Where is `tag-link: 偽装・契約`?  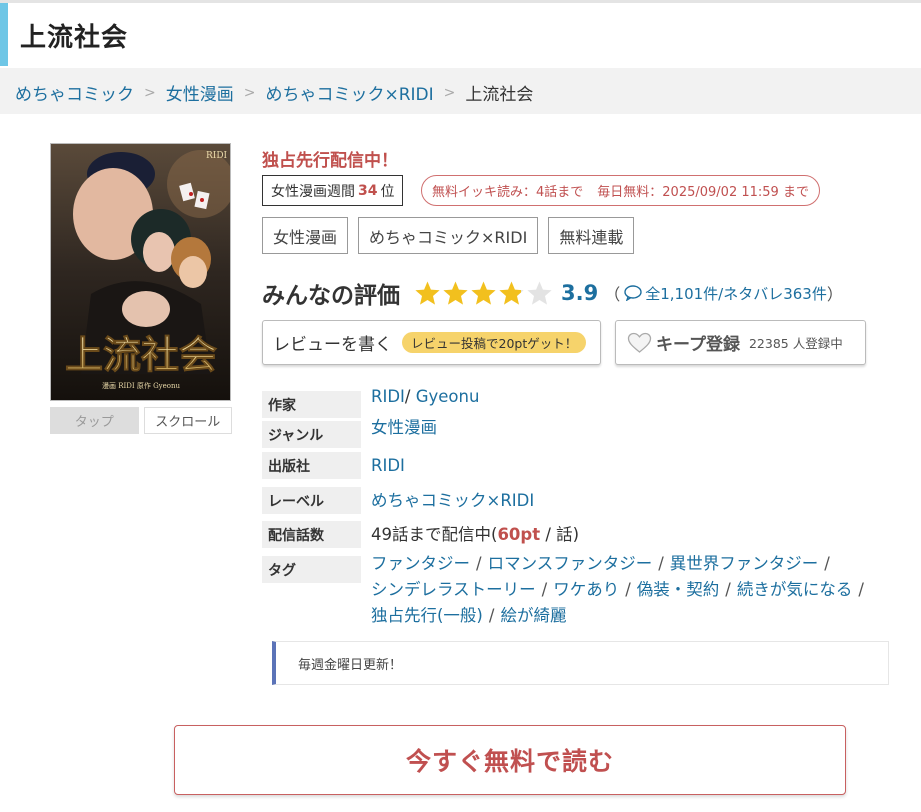
tag-link: 偽装・契約 is located at coordinates (678, 589).